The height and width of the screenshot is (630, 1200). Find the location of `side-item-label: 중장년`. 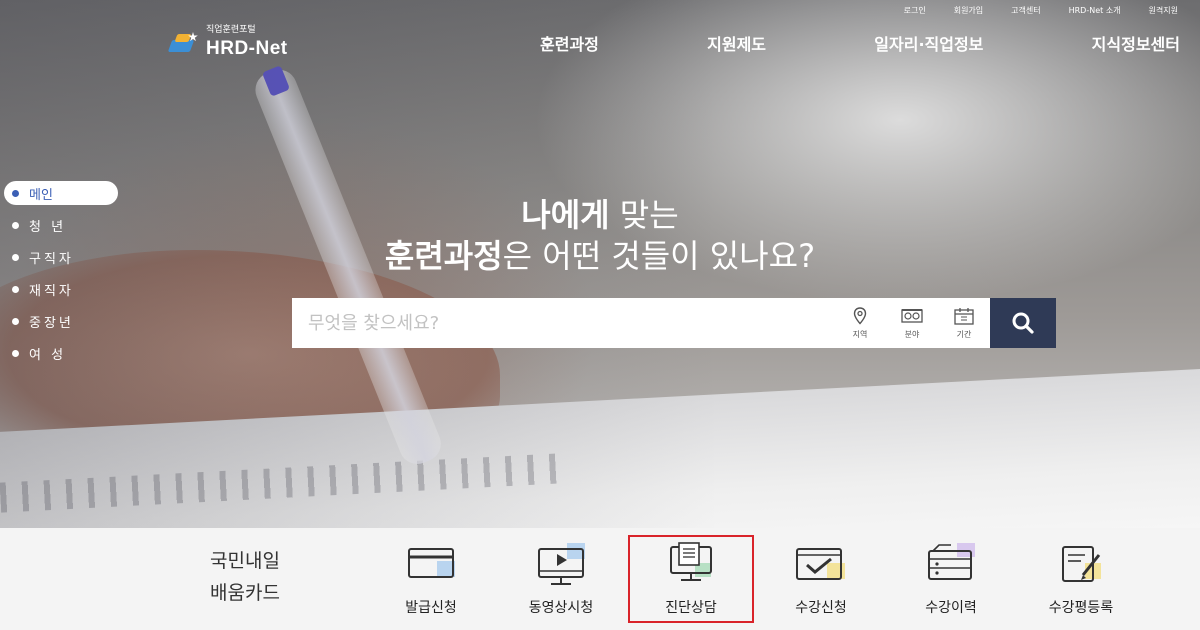

side-item-label: 중장년 is located at coordinates (51, 323).